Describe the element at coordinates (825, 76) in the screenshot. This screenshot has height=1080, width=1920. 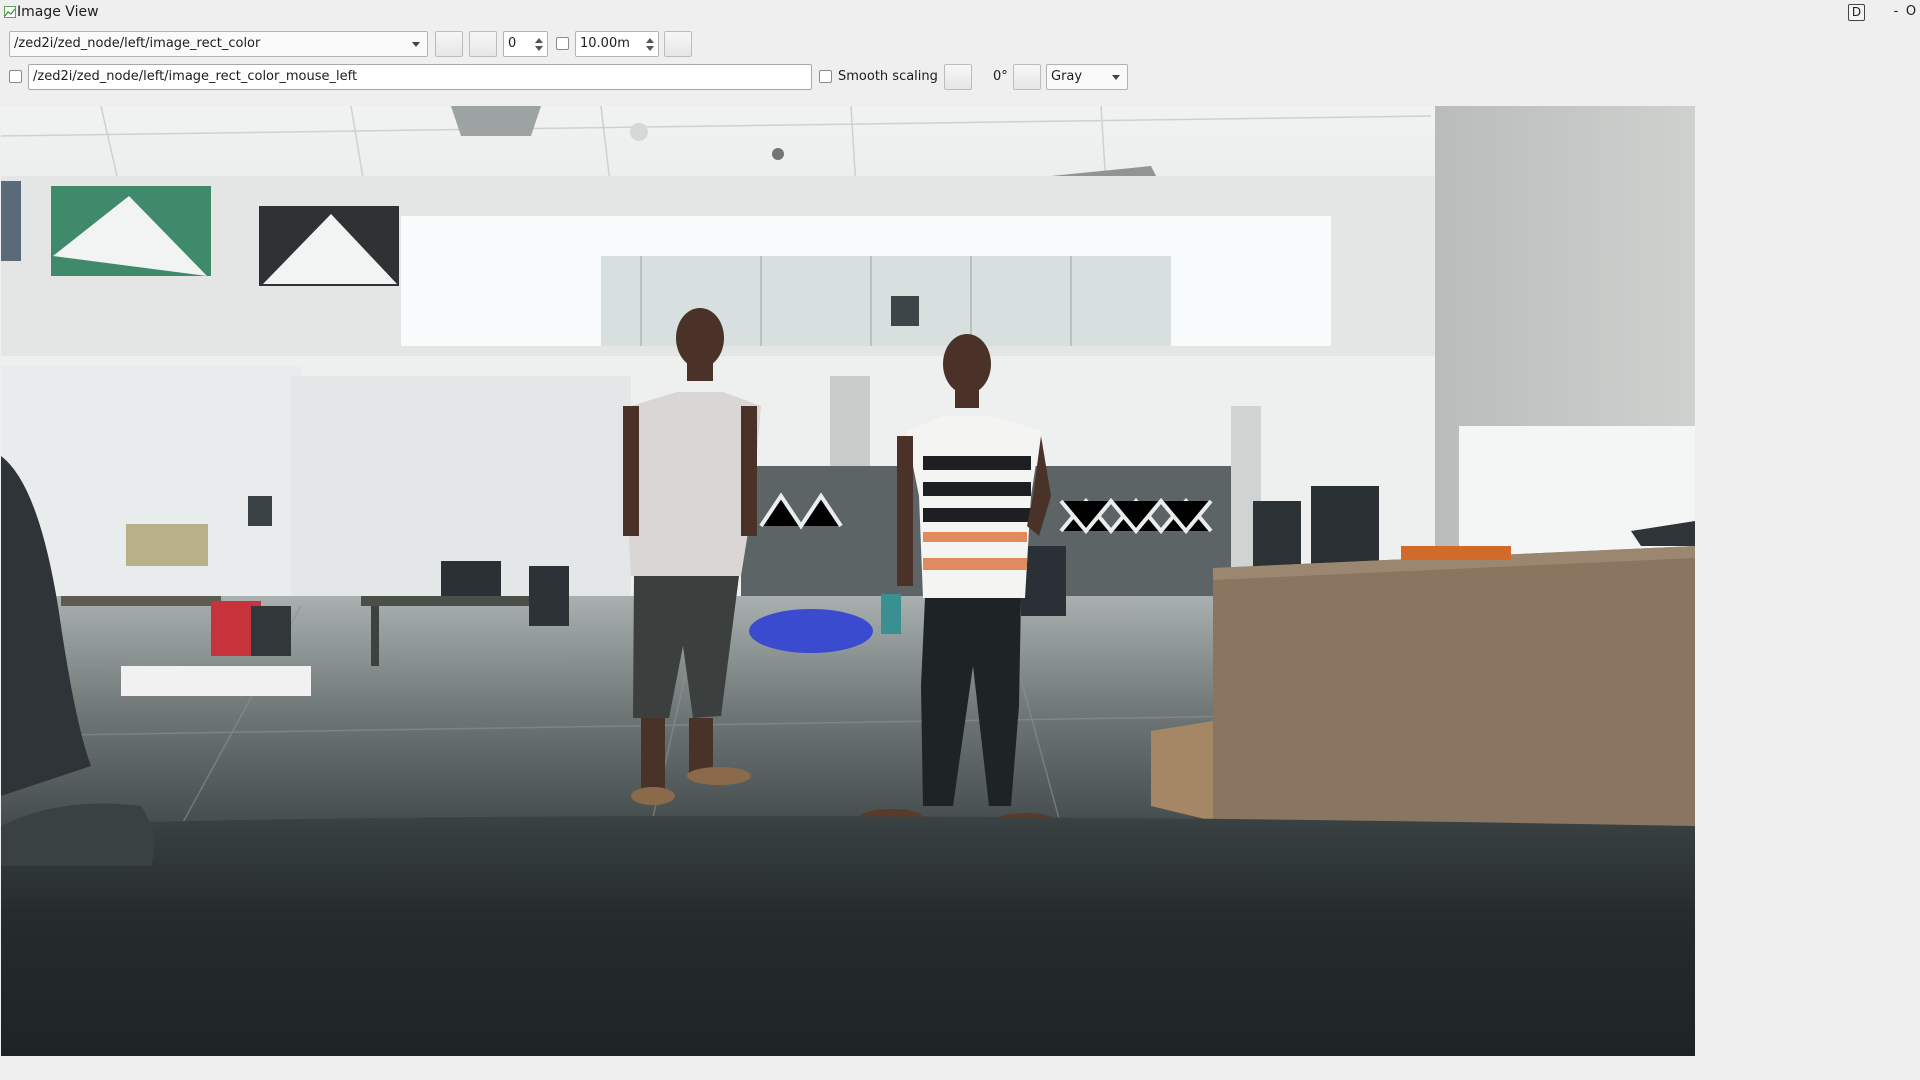
I see `smooth-scaling-checkbox` at that location.